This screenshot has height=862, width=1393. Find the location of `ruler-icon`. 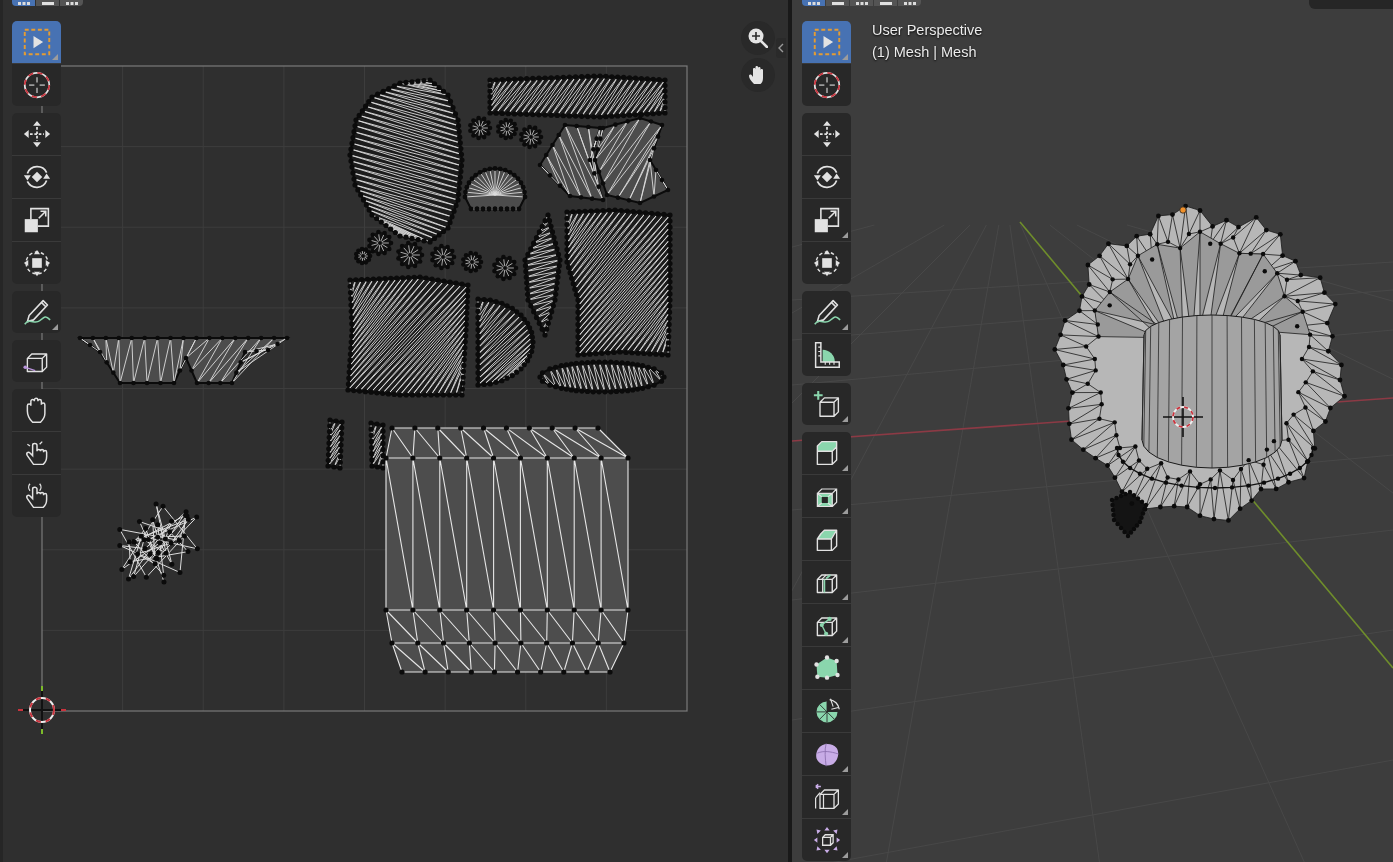

ruler-icon is located at coordinates (826, 355).